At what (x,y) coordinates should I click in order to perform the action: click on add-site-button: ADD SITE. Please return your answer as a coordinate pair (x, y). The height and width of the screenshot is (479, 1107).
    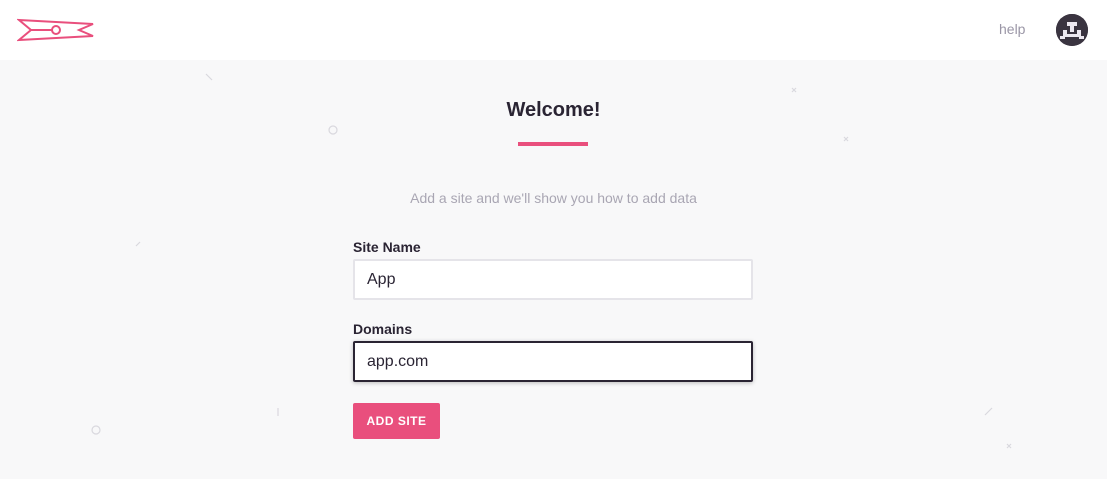
    Looking at the image, I should click on (396, 421).